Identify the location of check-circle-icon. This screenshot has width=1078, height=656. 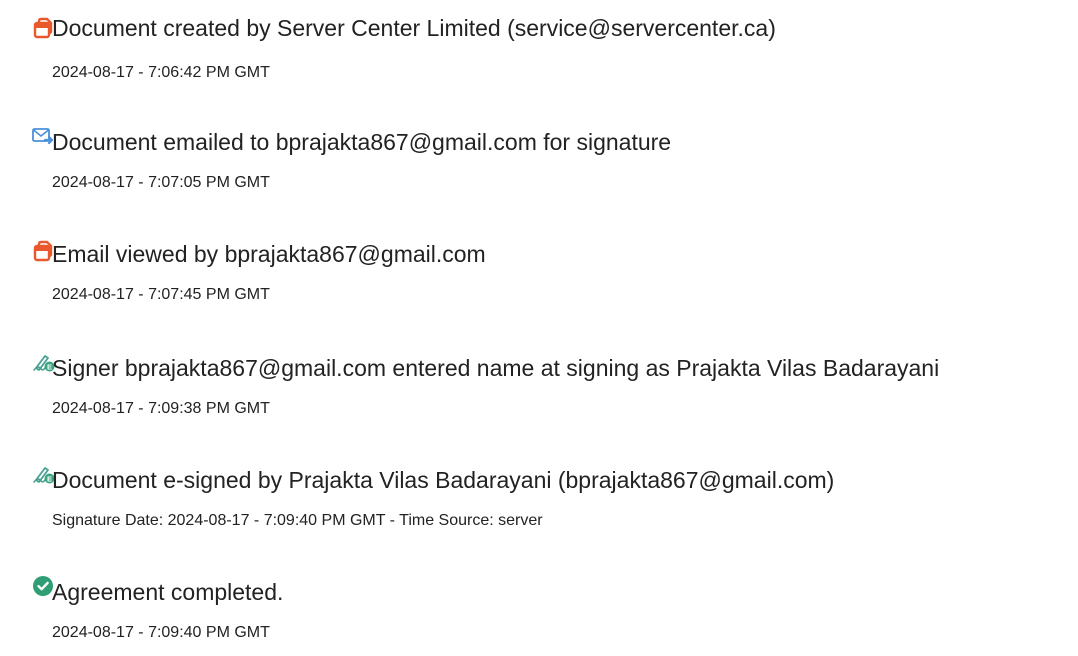
(43, 586).